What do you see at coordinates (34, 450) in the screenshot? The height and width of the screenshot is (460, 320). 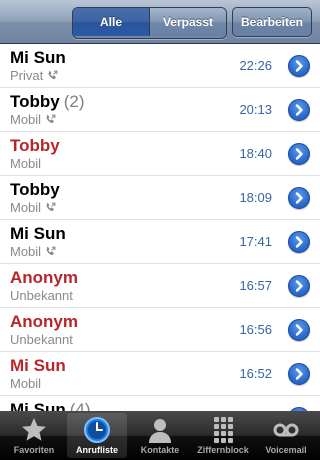 I see `tab-label: Favoriten` at bounding box center [34, 450].